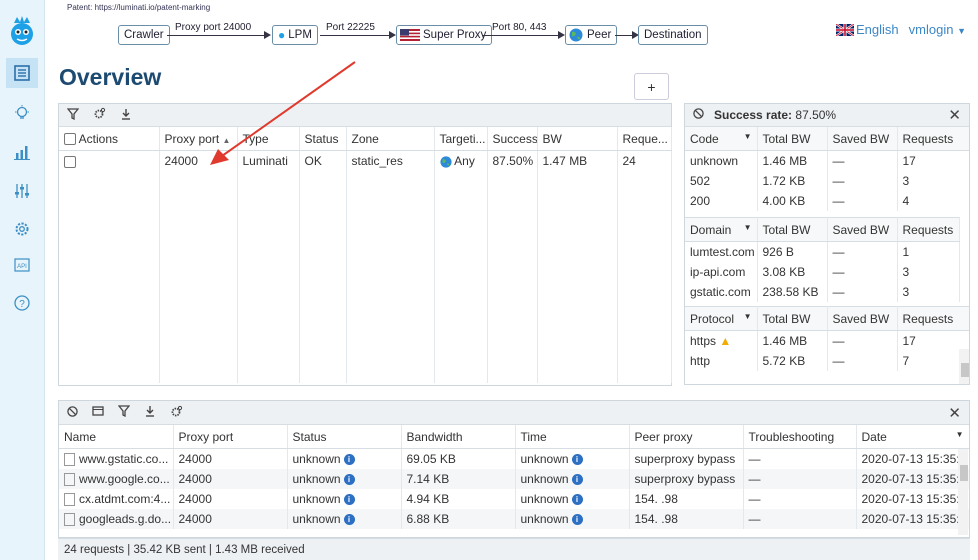  What do you see at coordinates (963, 492) in the screenshot?
I see `requests-scrollbar` at bounding box center [963, 492].